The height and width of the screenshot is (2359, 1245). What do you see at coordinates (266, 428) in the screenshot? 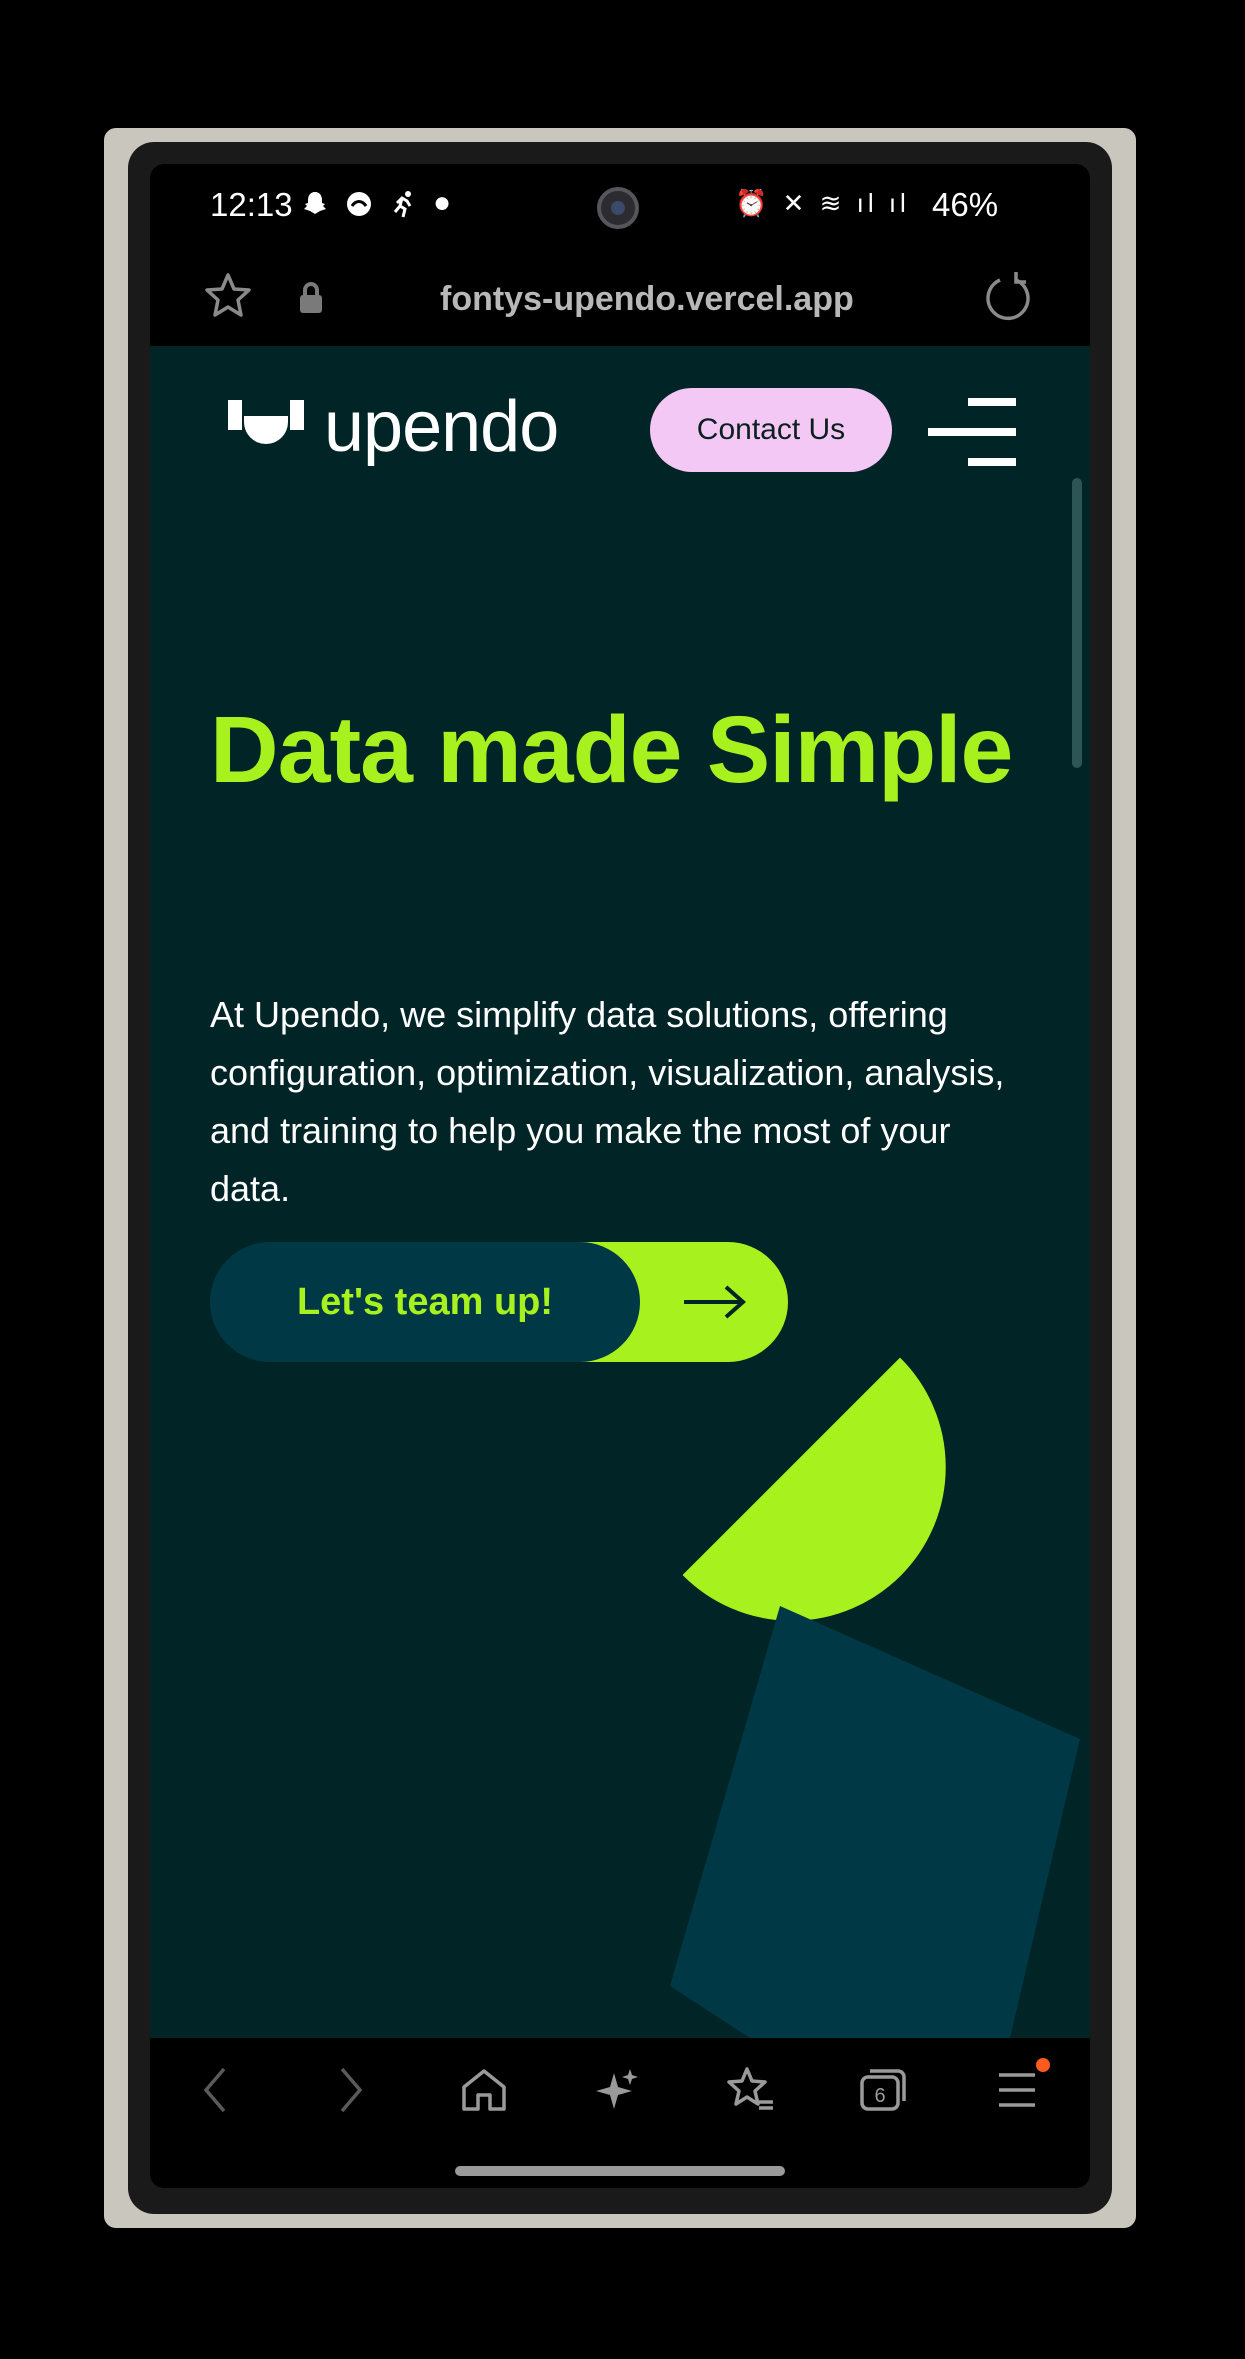
I see `upendo-logo-icon` at bounding box center [266, 428].